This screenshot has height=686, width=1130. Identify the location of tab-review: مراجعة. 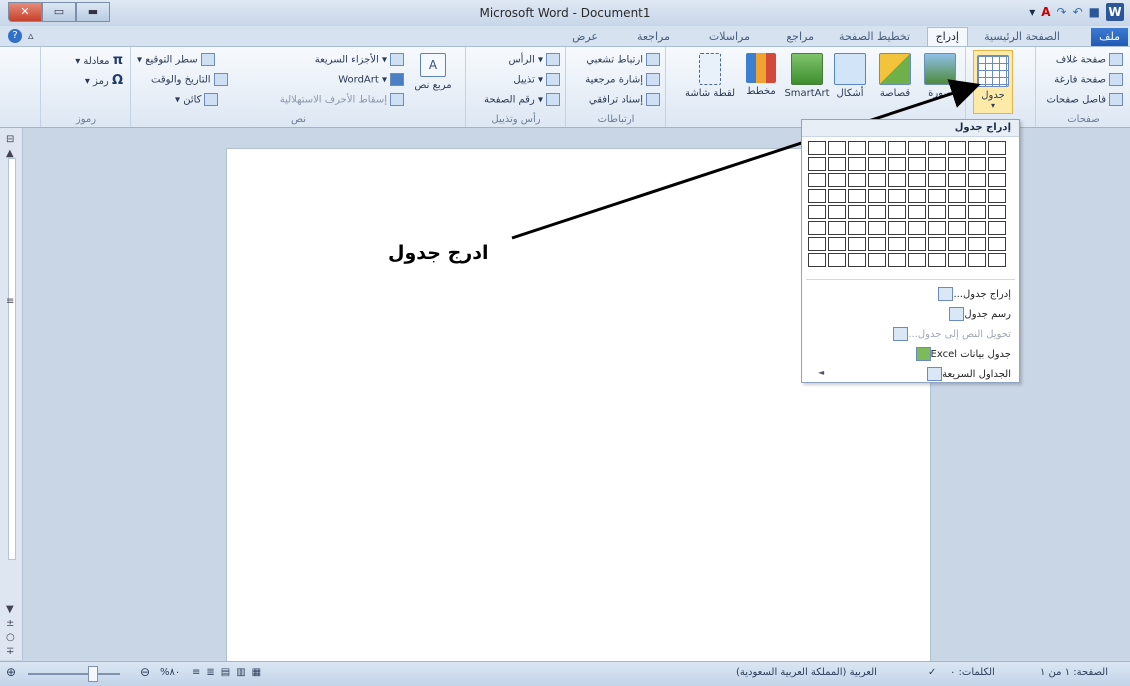
(653, 37).